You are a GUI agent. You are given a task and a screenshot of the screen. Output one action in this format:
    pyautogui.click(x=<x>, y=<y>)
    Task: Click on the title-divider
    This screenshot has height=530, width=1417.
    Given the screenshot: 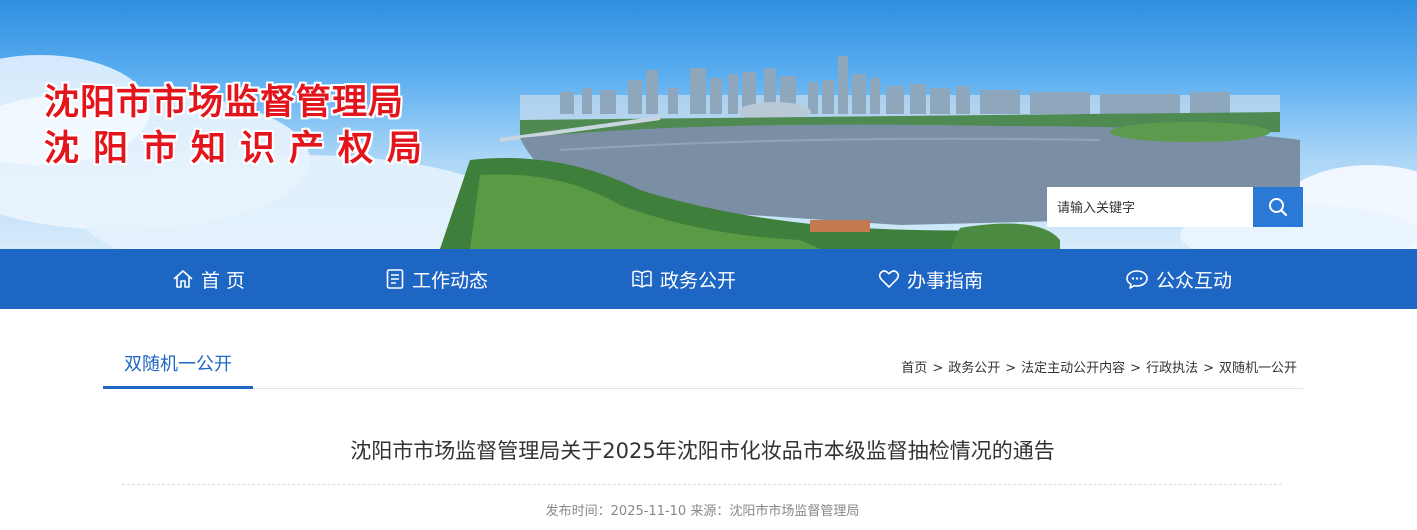 What is the action you would take?
    pyautogui.click(x=702, y=484)
    